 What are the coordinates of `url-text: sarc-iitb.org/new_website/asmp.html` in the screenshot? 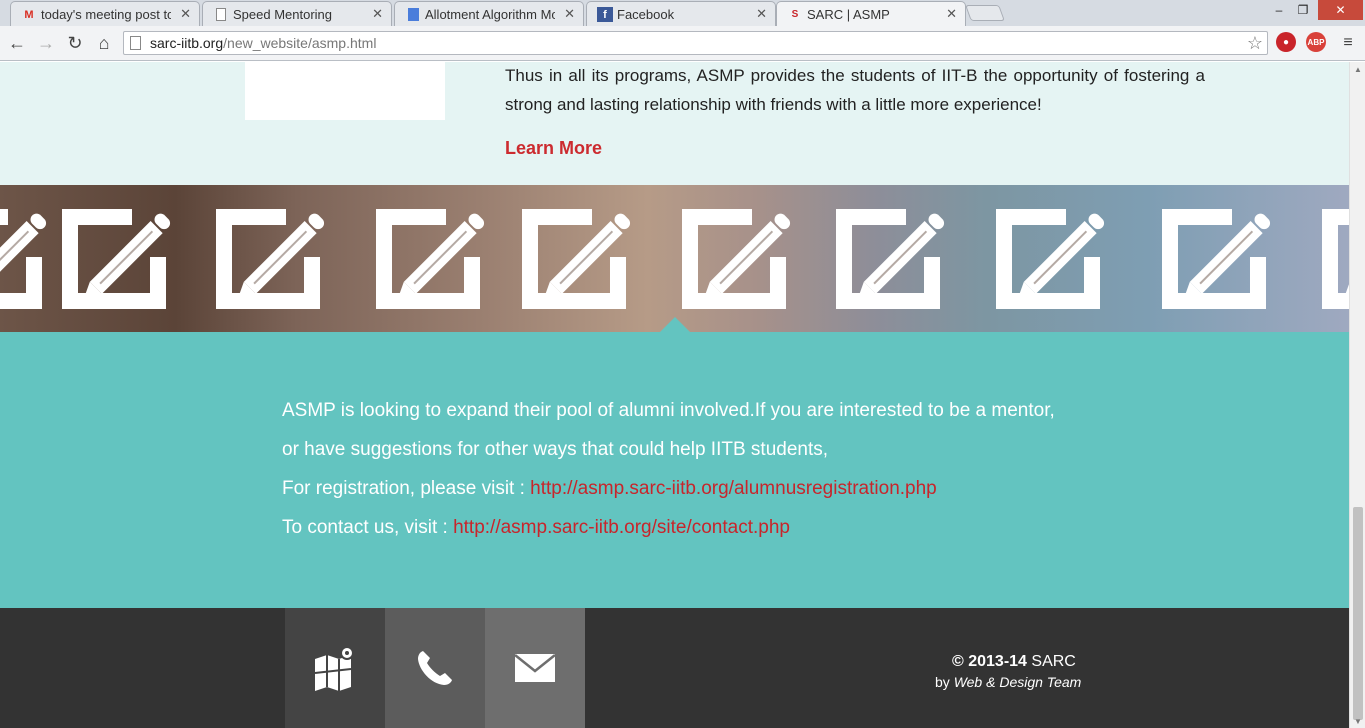 It's located at (263, 43).